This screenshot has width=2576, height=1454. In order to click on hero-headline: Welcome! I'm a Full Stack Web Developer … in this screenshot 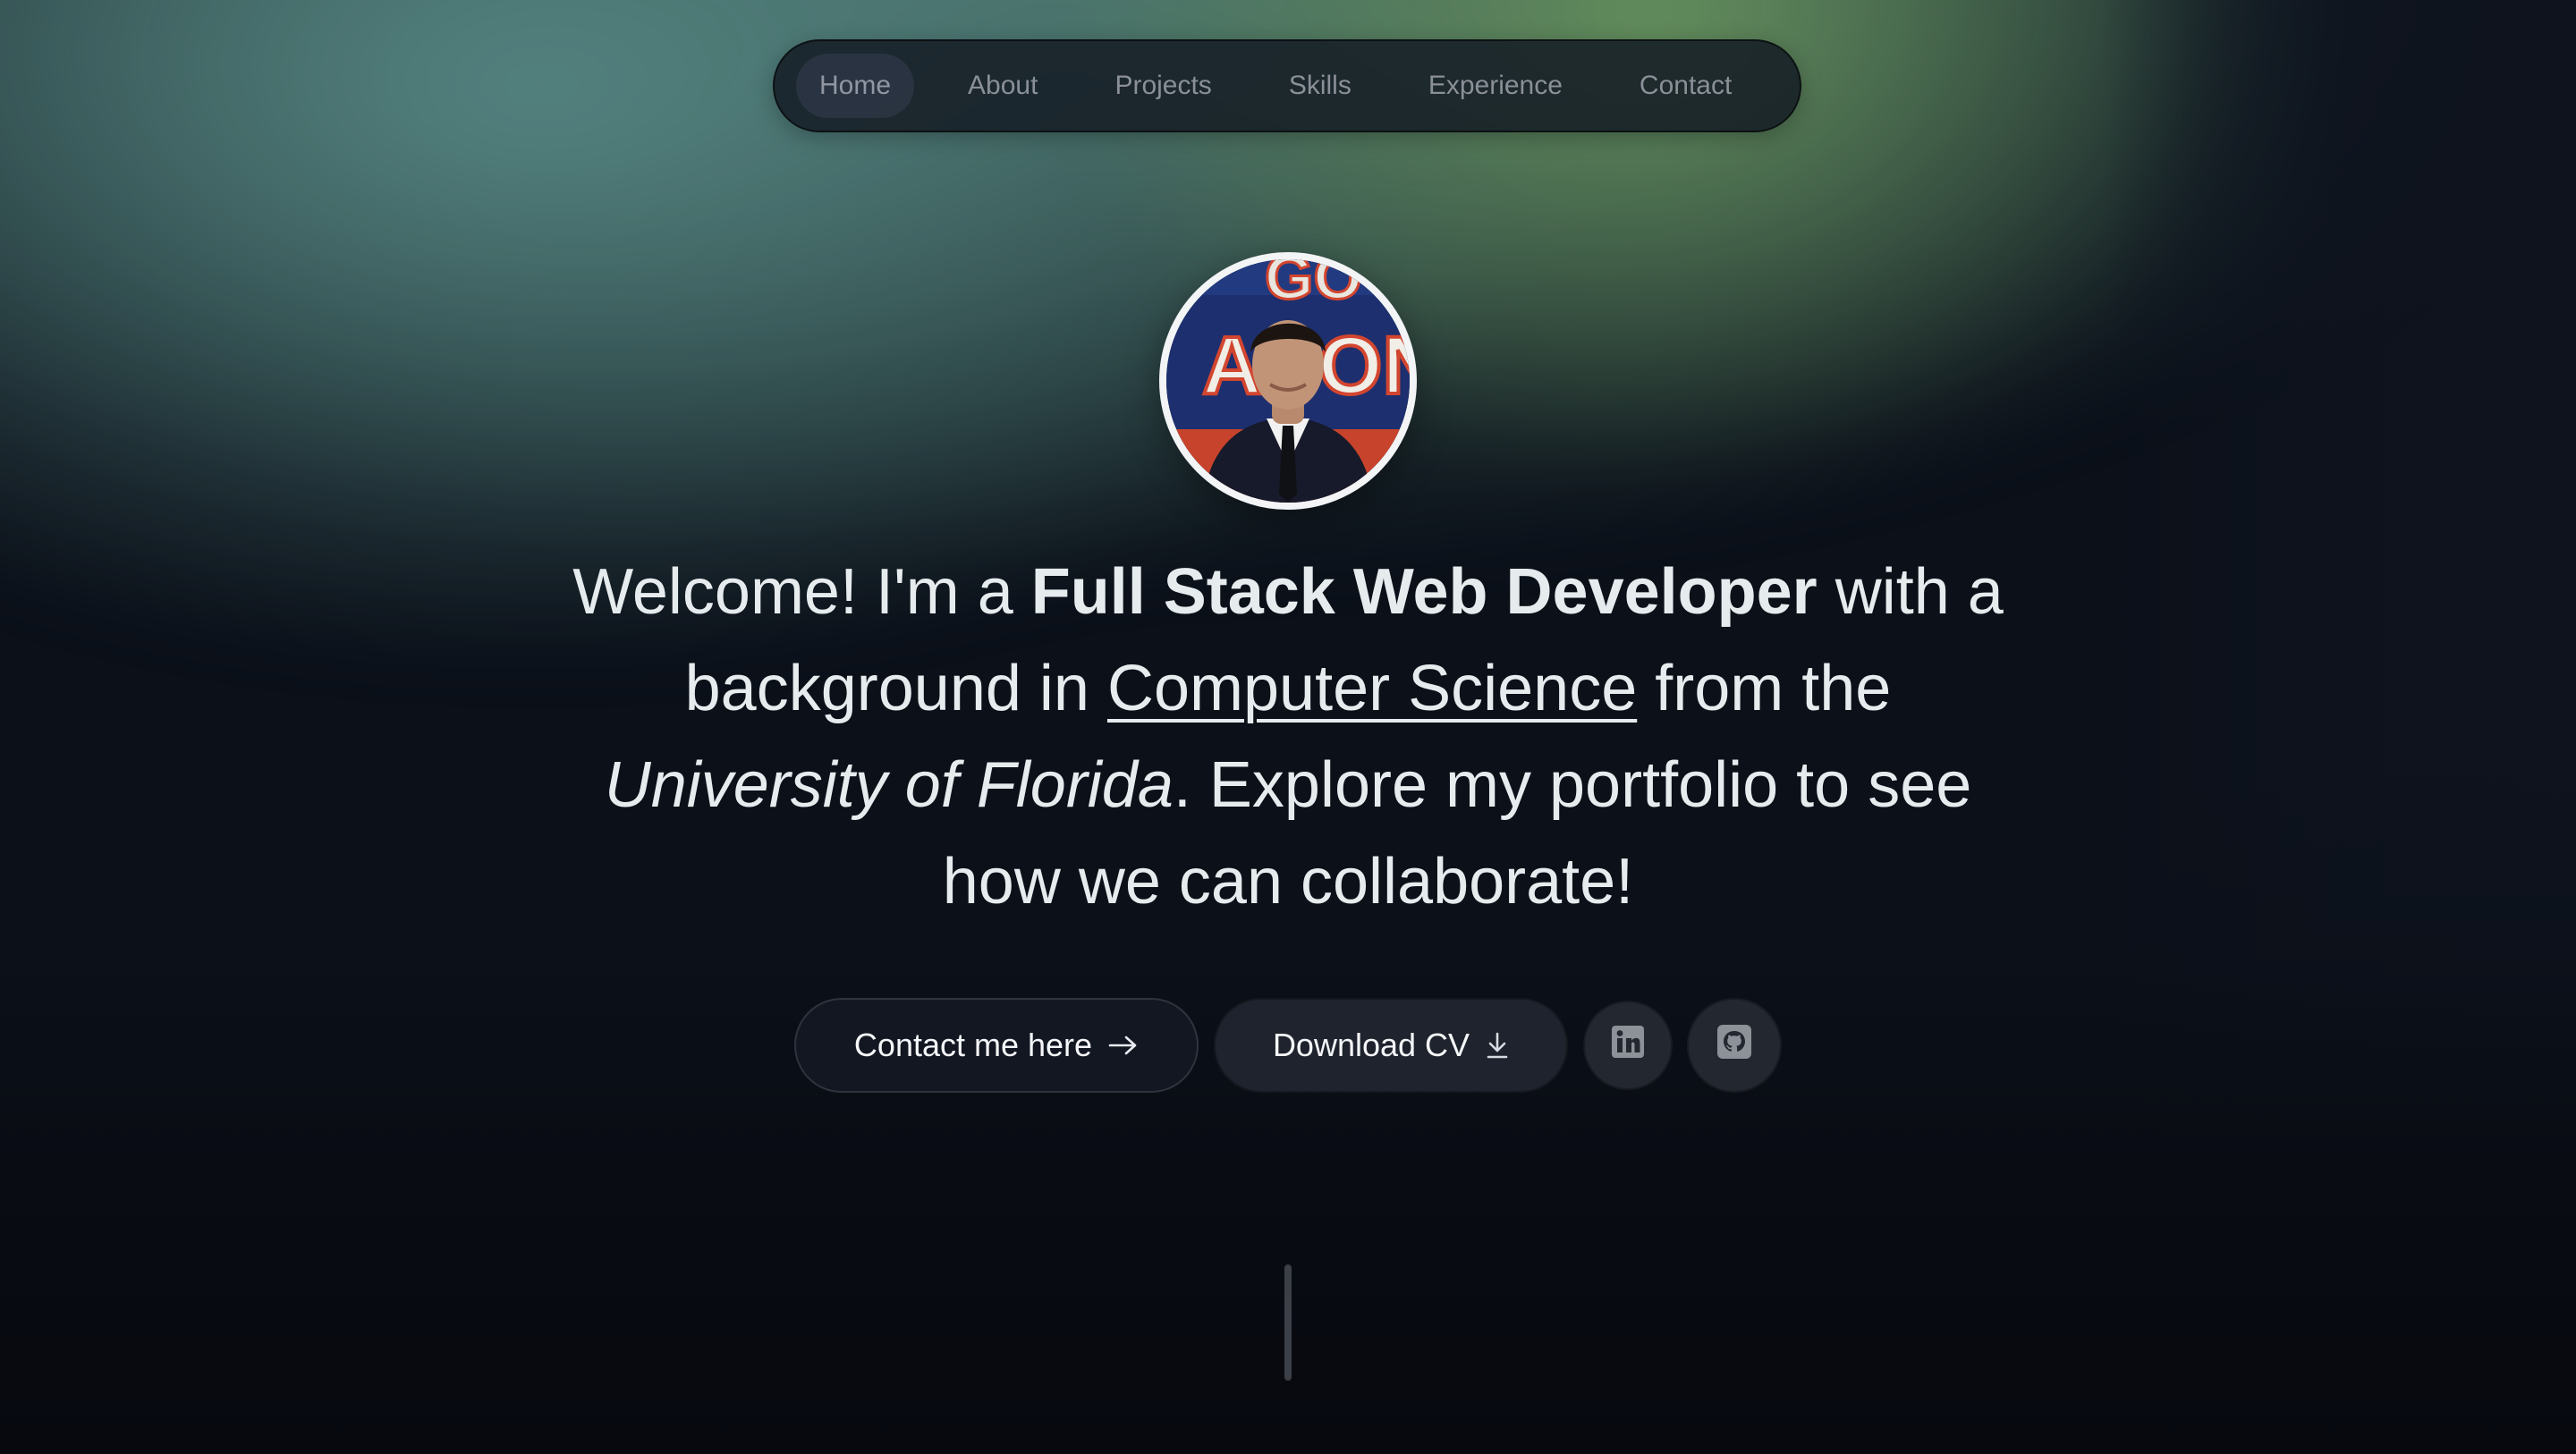, I will do `click(1288, 737)`.